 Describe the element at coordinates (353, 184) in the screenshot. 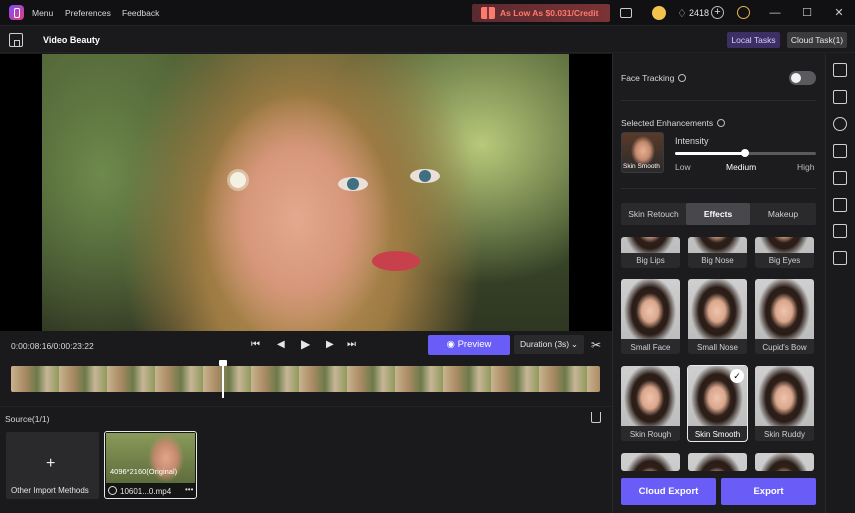

I see `subject-left-eye` at that location.